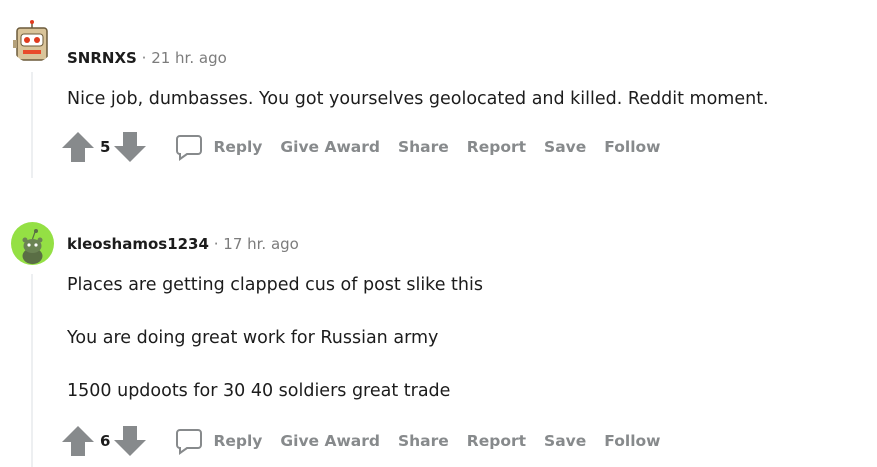  Describe the element at coordinates (189, 58) in the screenshot. I see `timestamp: 21 hr. ago` at that location.